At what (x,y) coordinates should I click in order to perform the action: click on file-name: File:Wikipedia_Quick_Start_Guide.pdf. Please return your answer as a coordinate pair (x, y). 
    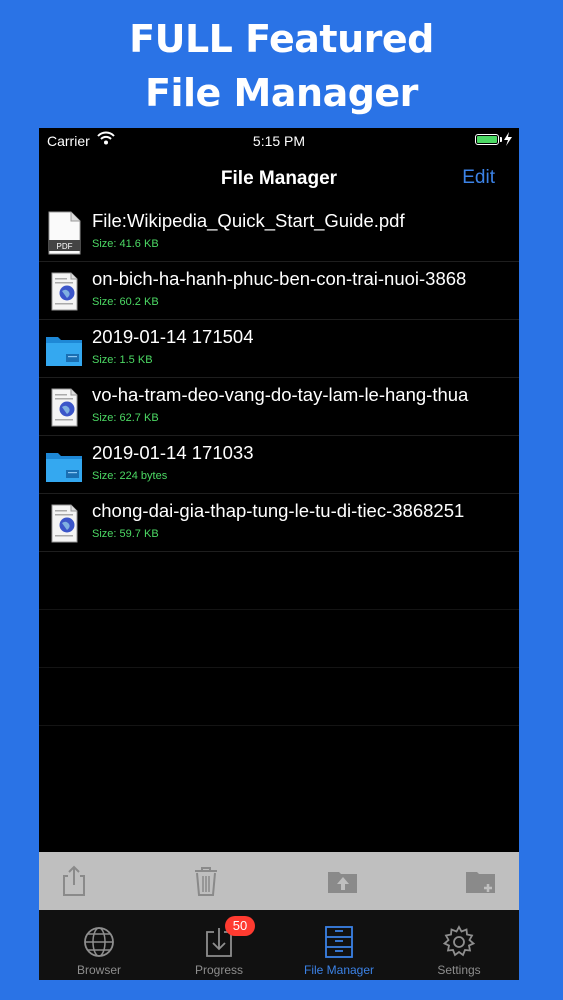
    Looking at the image, I should click on (248, 220).